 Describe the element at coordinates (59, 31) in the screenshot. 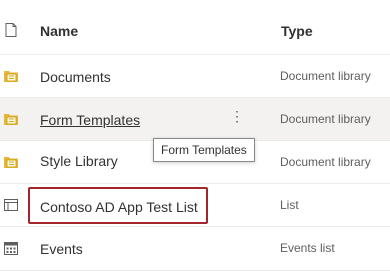

I see `column-header-name: Name` at that location.